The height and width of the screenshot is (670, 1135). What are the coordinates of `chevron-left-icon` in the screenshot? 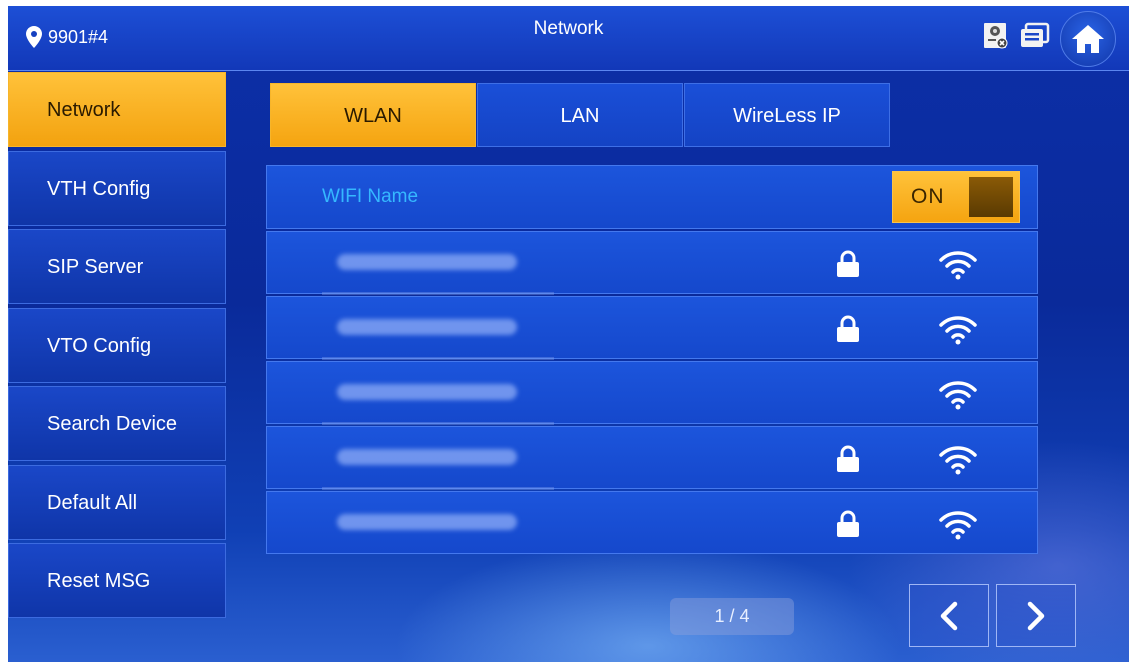 It's located at (949, 615).